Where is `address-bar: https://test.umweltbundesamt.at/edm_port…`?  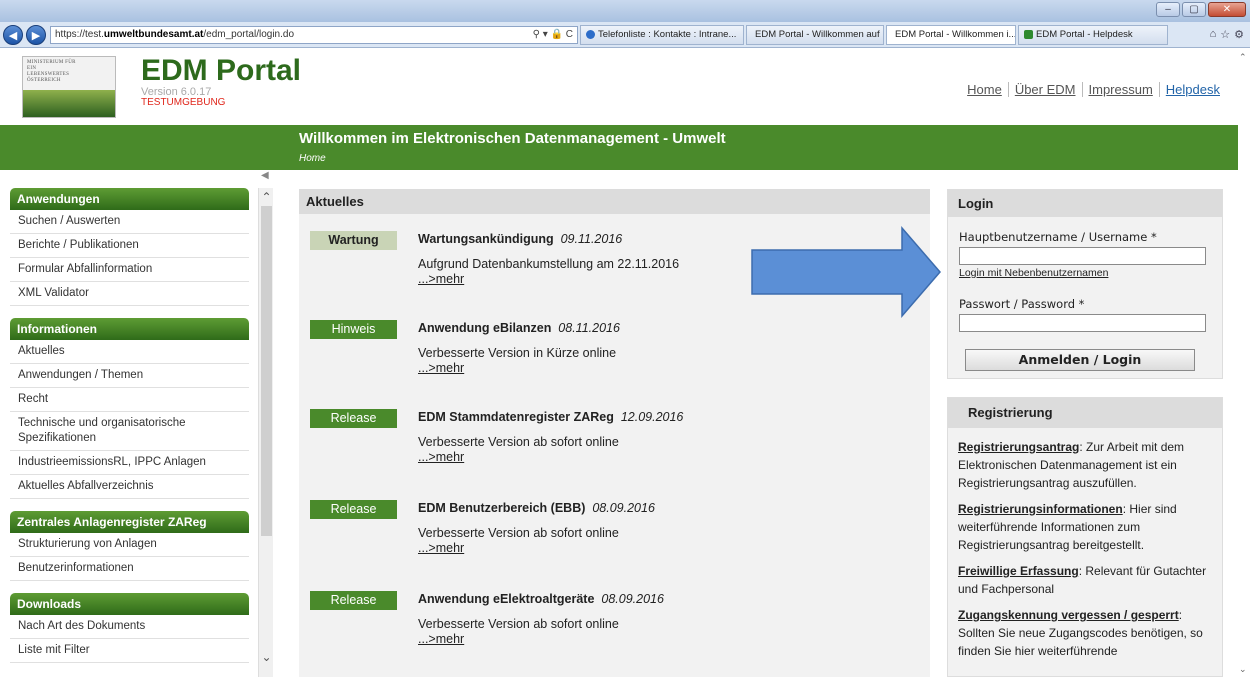 address-bar: https://test.umweltbundesamt.at/edm_port… is located at coordinates (314, 34).